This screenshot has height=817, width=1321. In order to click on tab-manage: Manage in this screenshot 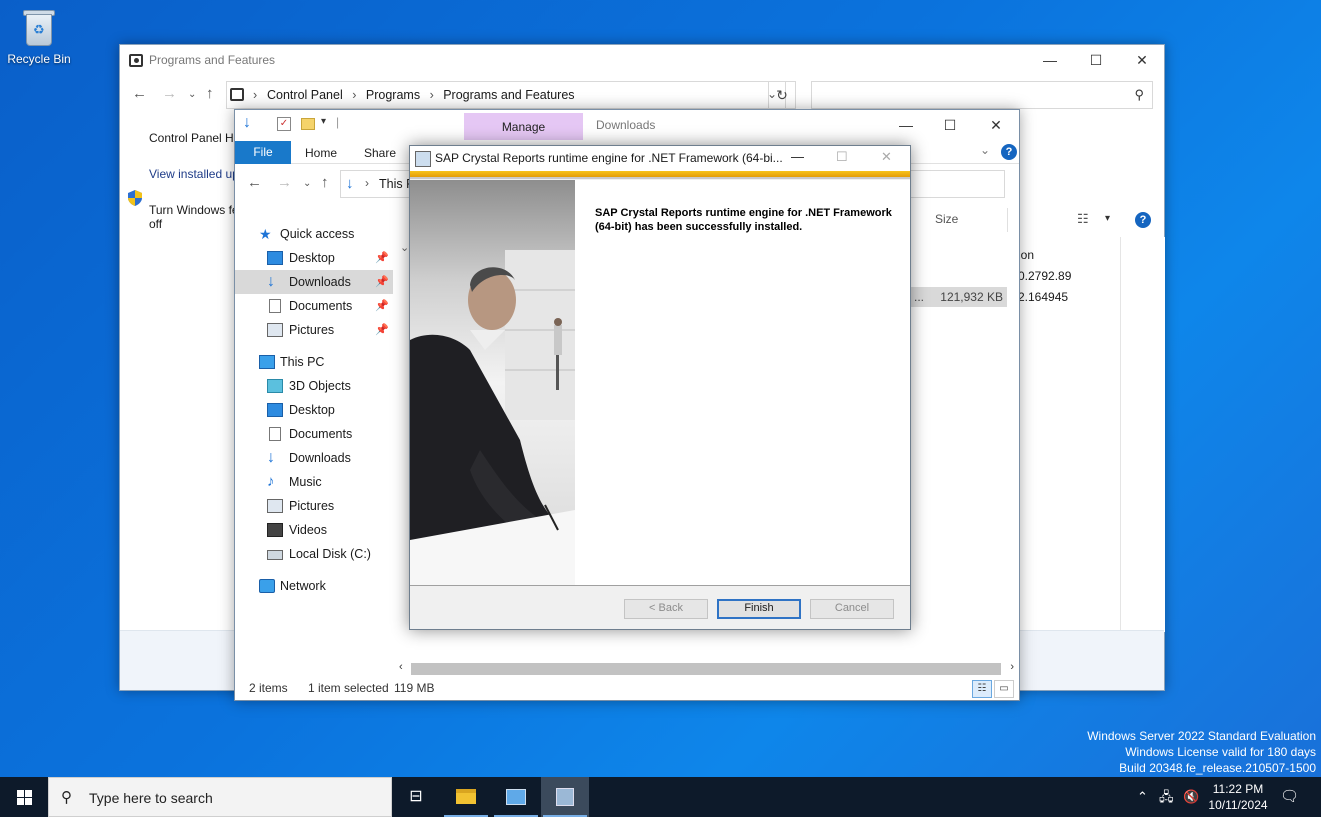, I will do `click(523, 126)`.